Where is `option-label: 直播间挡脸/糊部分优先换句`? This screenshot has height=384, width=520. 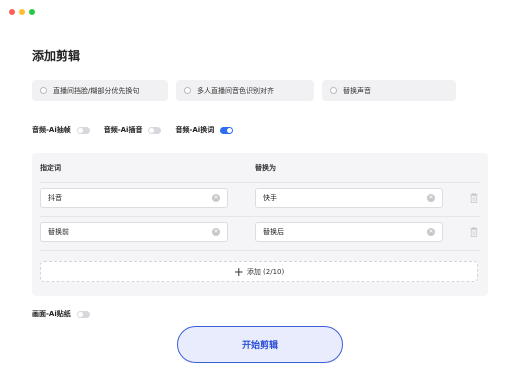
option-label: 直播间挡脸/糊部分优先换句 is located at coordinates (96, 90).